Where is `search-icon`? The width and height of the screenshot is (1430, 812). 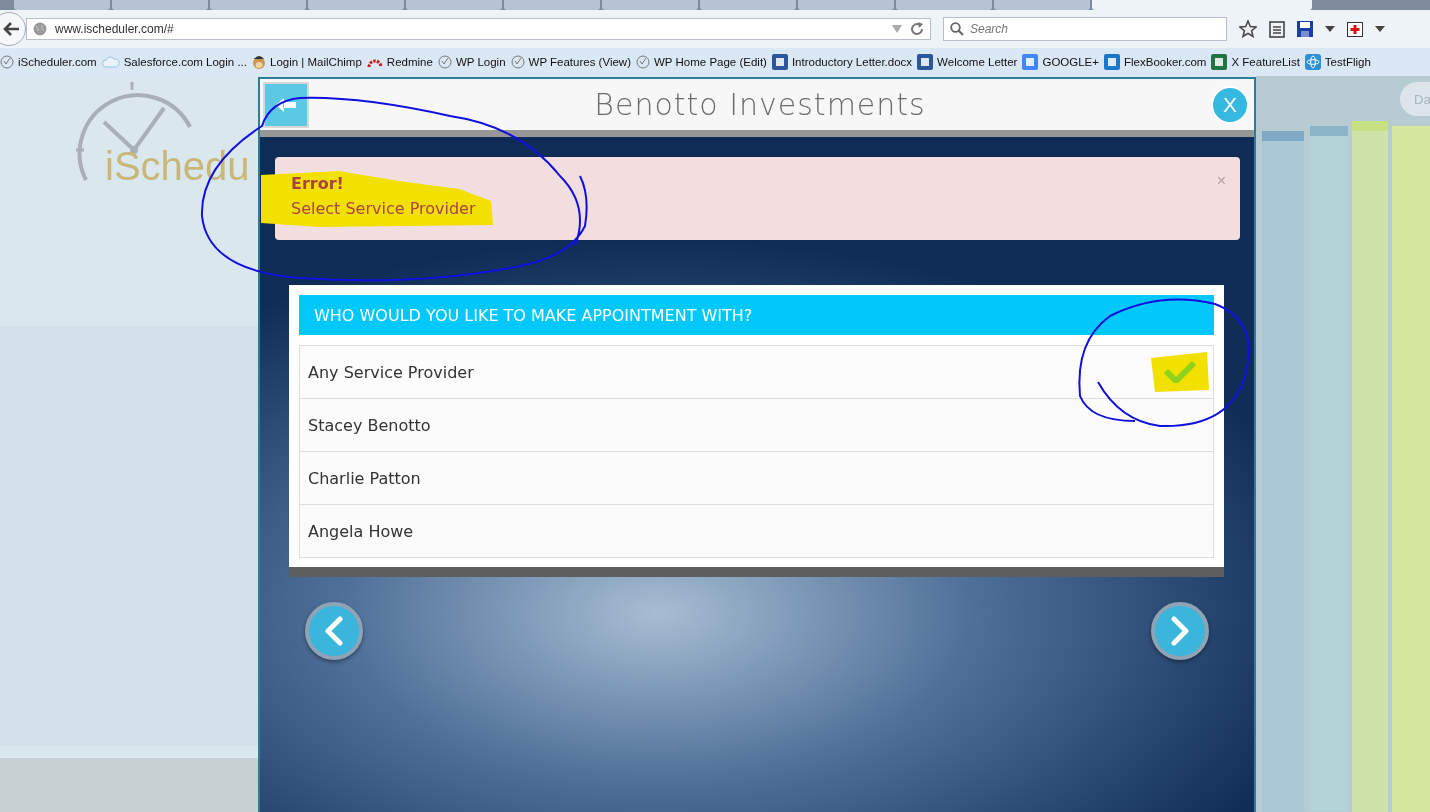 search-icon is located at coordinates (957, 29).